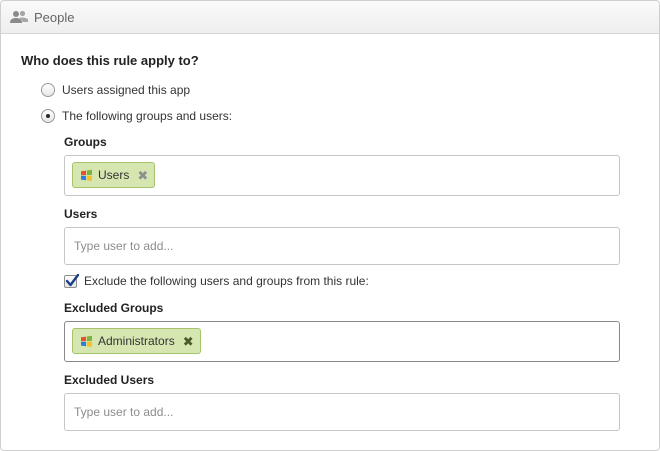 The width and height of the screenshot is (660, 451). Describe the element at coordinates (114, 308) in the screenshot. I see `excluded-groups-label: Excluded Groups` at that location.